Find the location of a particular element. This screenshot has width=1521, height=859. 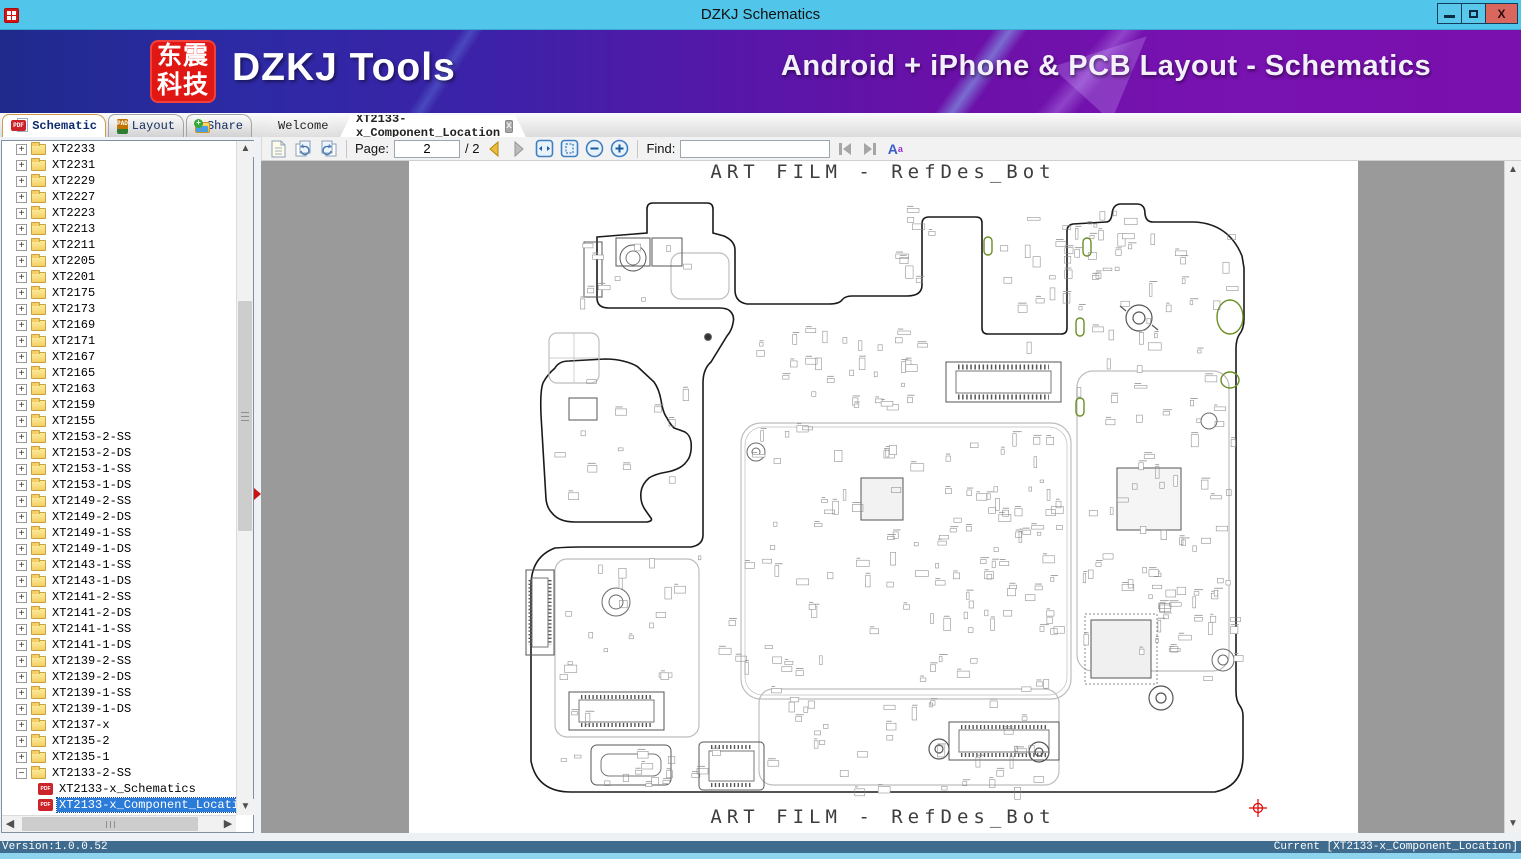

tree-item-folder: + XT2211 is located at coordinates (119, 245).